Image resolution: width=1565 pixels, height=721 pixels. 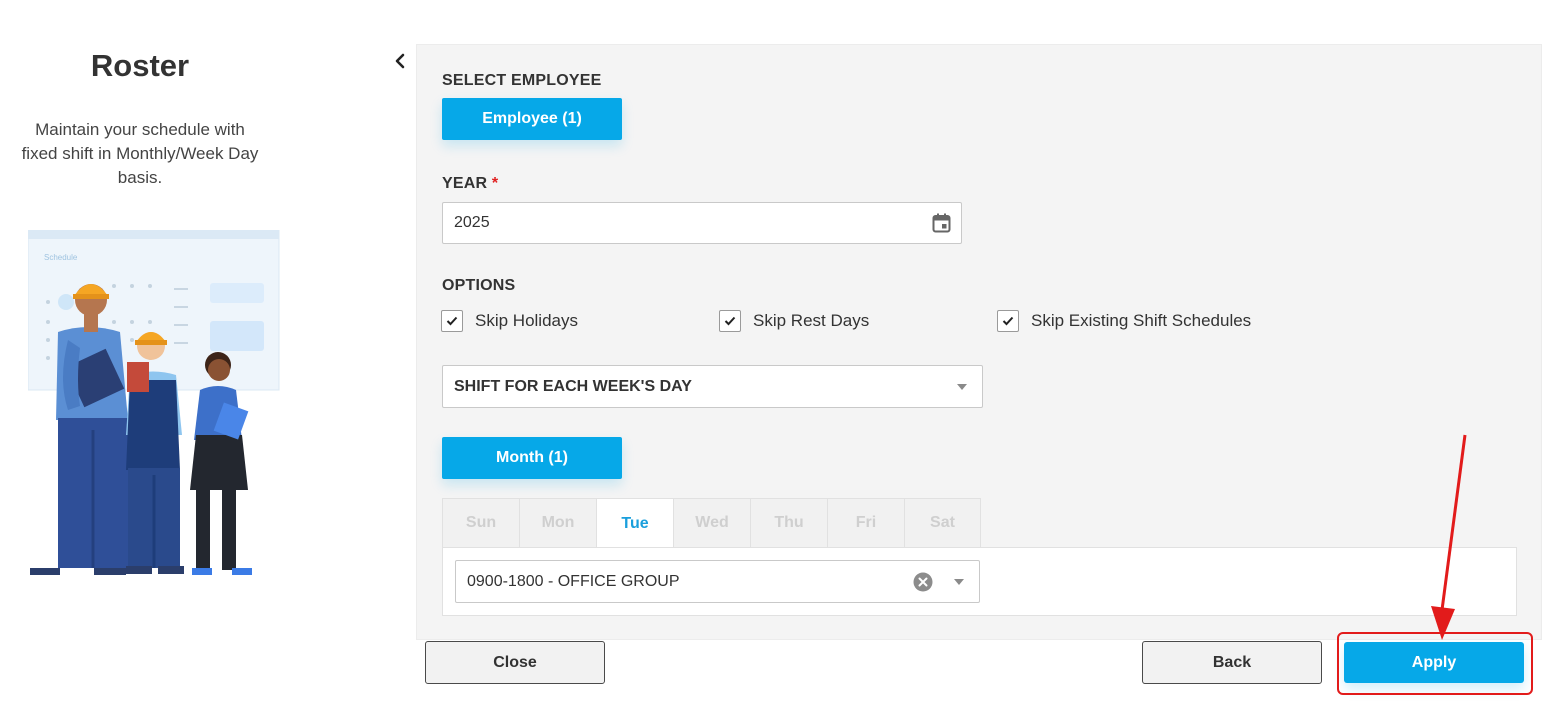 What do you see at coordinates (788, 523) in the screenshot?
I see `tab-thu: Thu` at bounding box center [788, 523].